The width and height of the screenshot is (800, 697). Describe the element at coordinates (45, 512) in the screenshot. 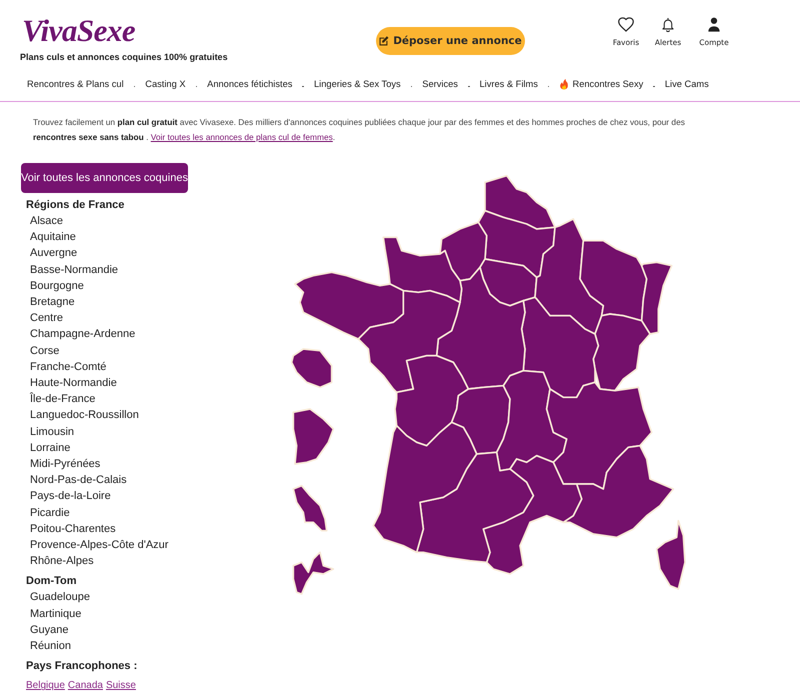

I see `region-link: Picardie` at that location.